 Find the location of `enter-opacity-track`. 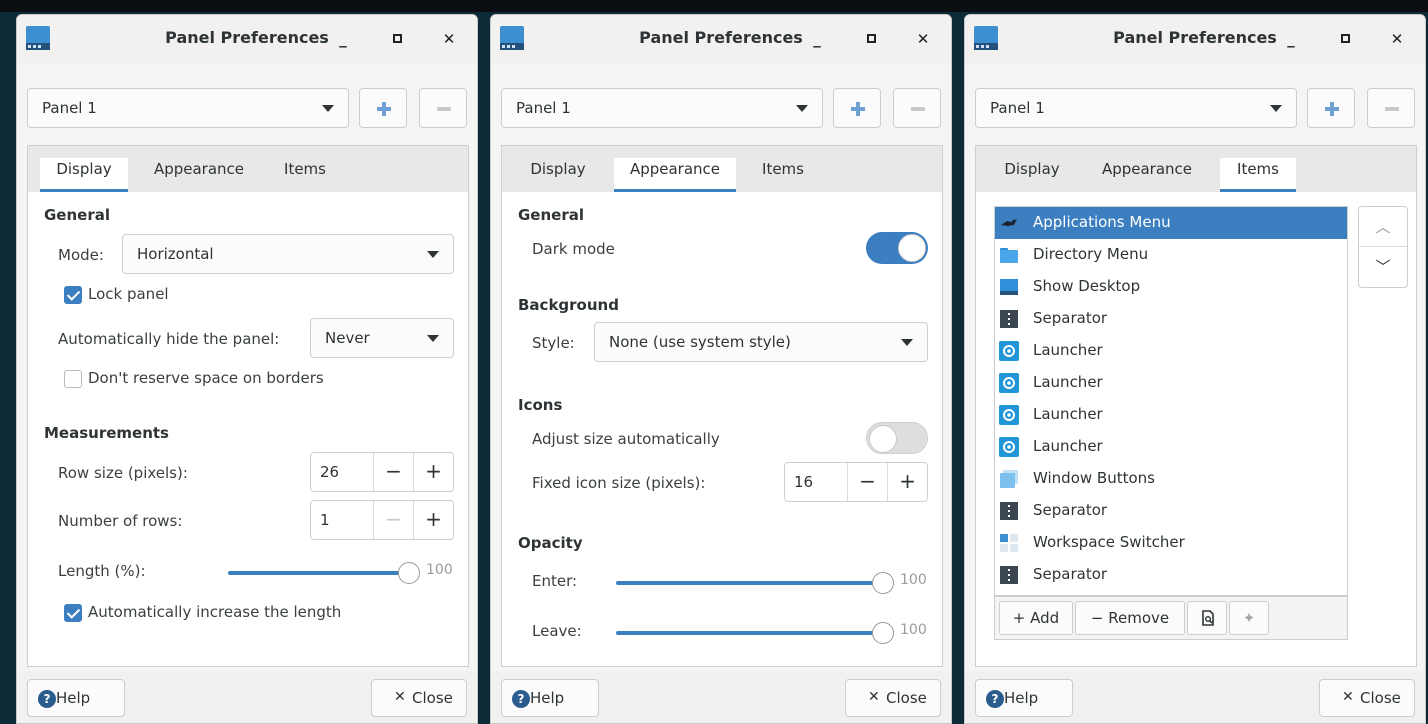

enter-opacity-track is located at coordinates (749, 583).